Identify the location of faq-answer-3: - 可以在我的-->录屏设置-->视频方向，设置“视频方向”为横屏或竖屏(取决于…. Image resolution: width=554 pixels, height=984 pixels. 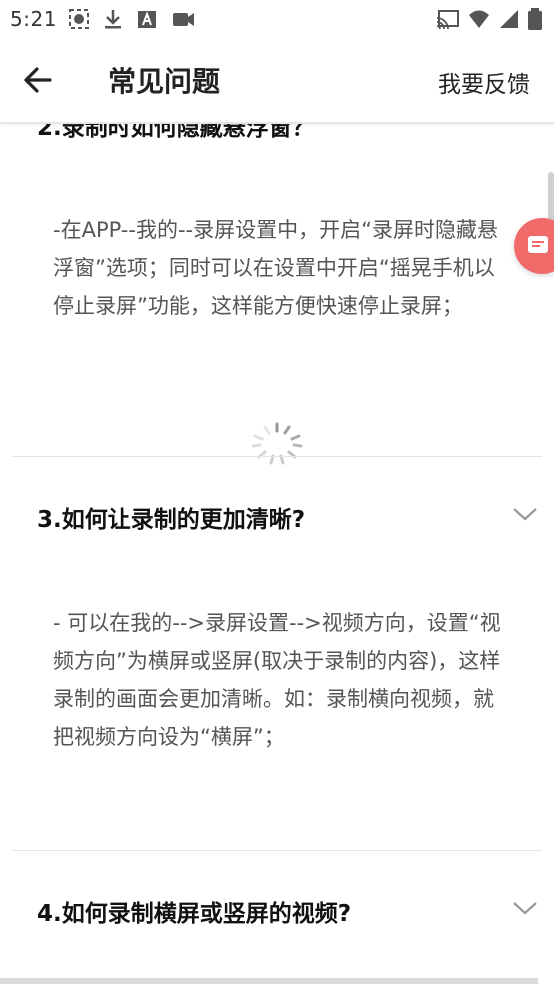
(277, 680).